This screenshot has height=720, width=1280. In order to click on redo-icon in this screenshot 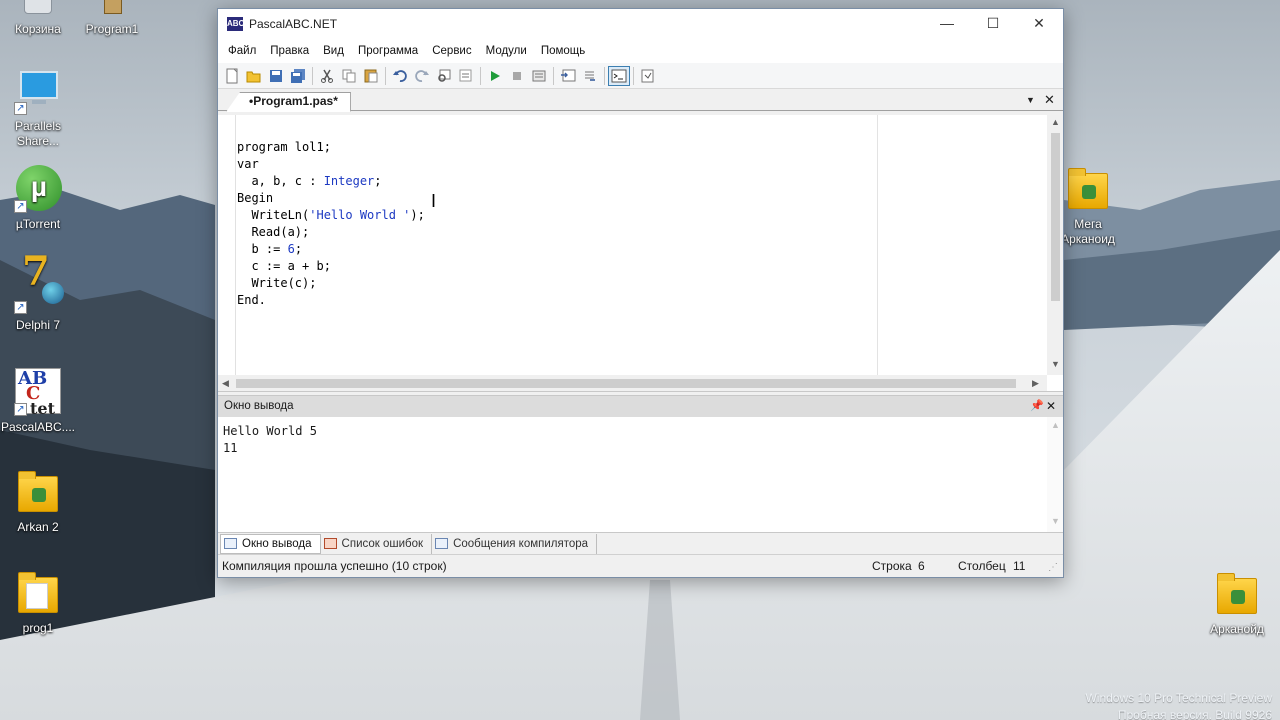, I will do `click(422, 76)`.